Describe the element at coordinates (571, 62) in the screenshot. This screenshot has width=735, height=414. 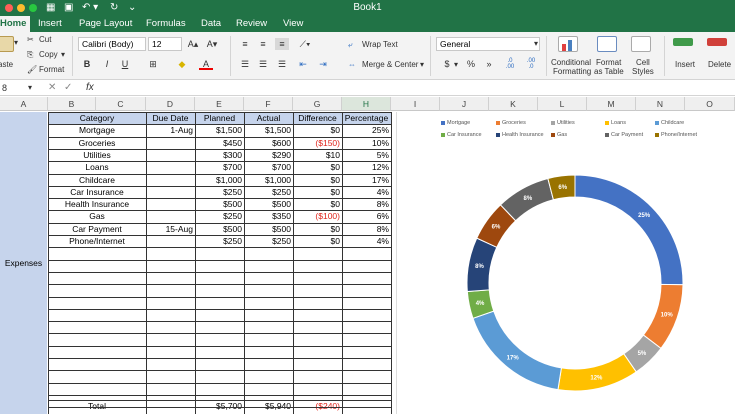
I see `conditional-formatting-label: Conditional` at that location.